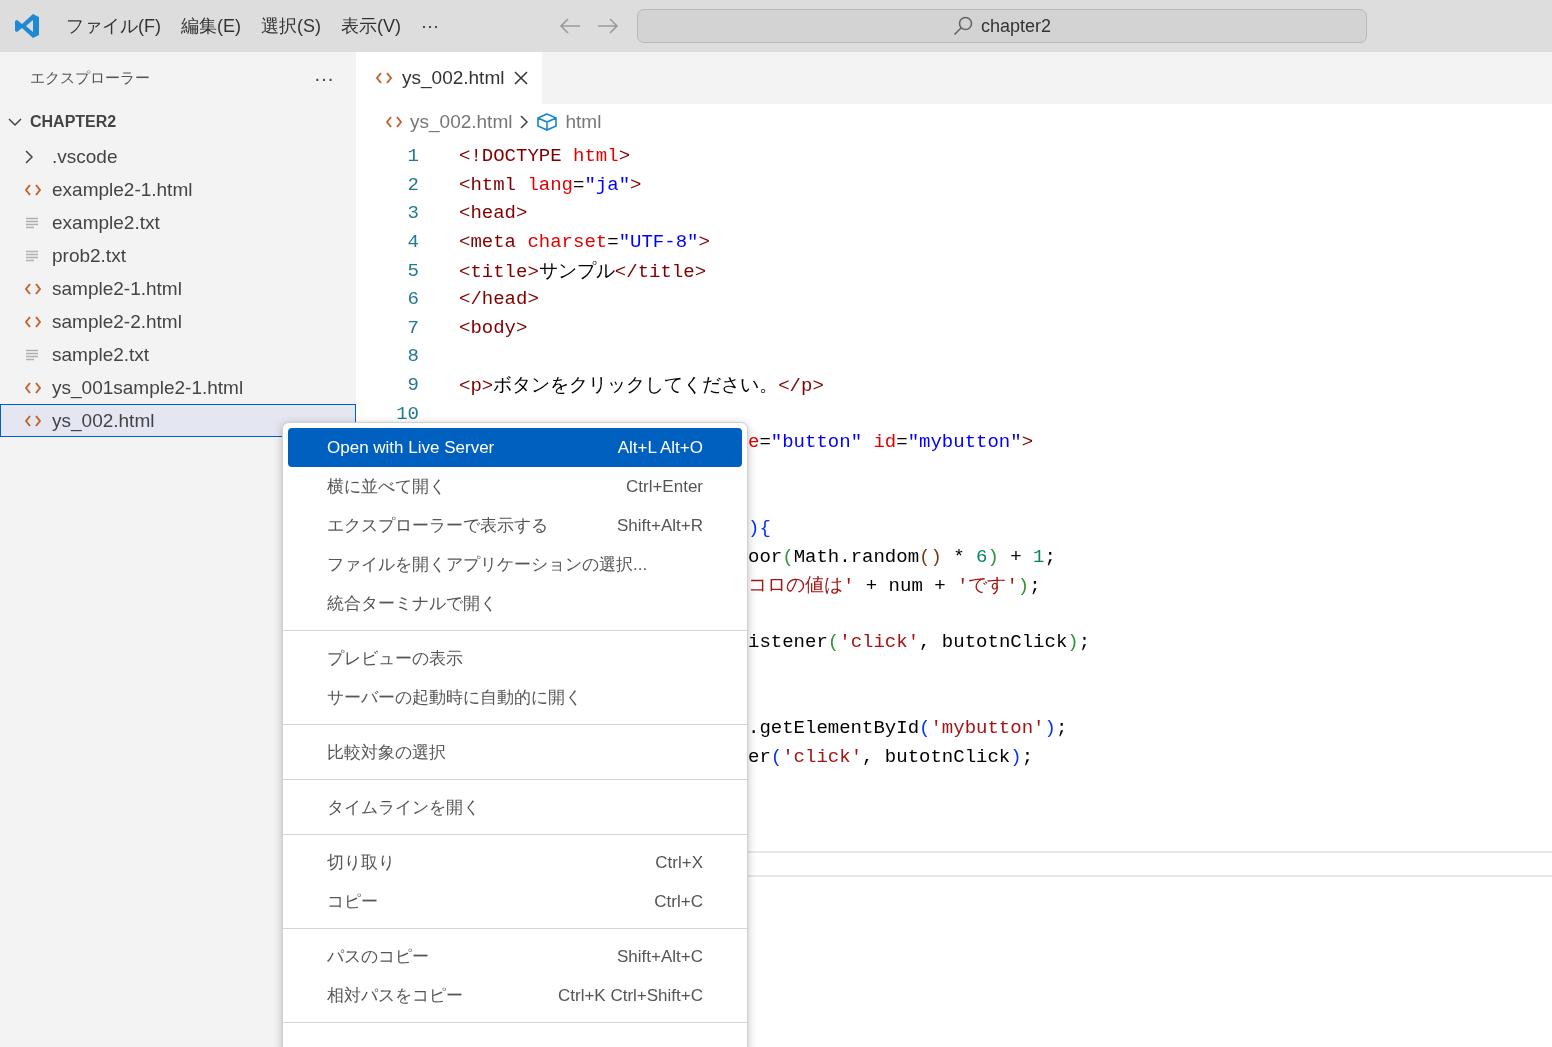 This screenshot has height=1047, width=1552. I want to click on file-item: sample2-1.html, so click(178, 288).